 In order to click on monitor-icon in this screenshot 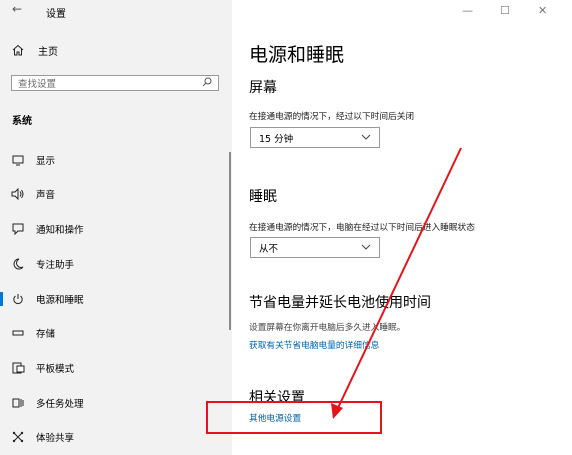, I will do `click(18, 160)`.